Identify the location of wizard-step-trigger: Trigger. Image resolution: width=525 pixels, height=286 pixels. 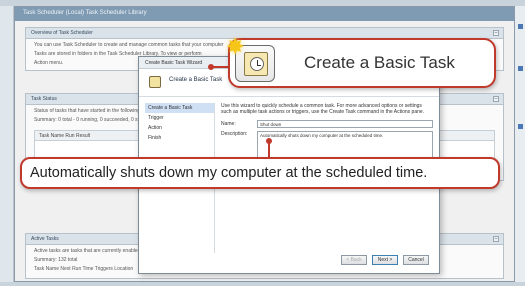
(179, 118).